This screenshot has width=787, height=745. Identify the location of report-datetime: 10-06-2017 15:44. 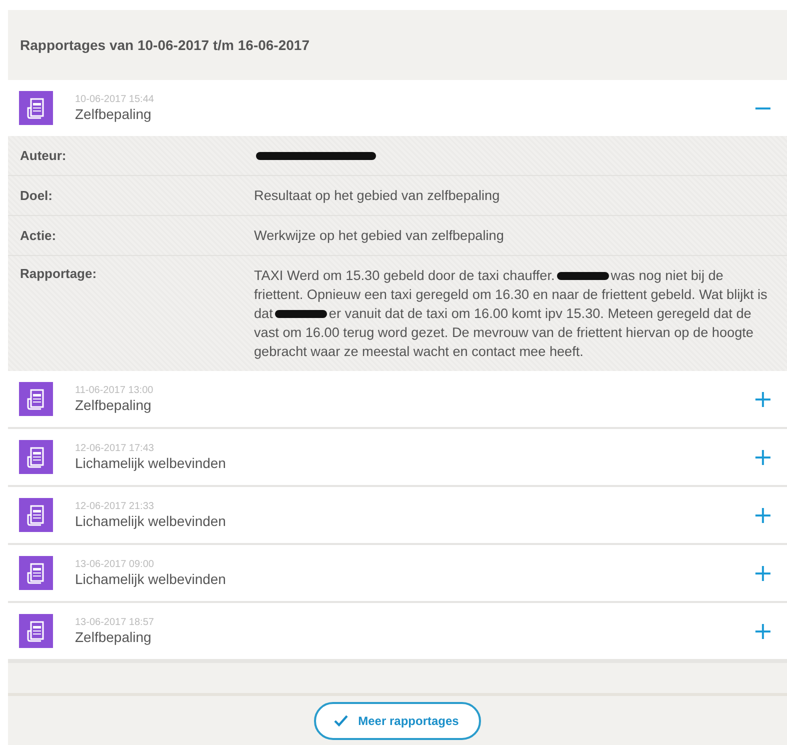
(115, 99).